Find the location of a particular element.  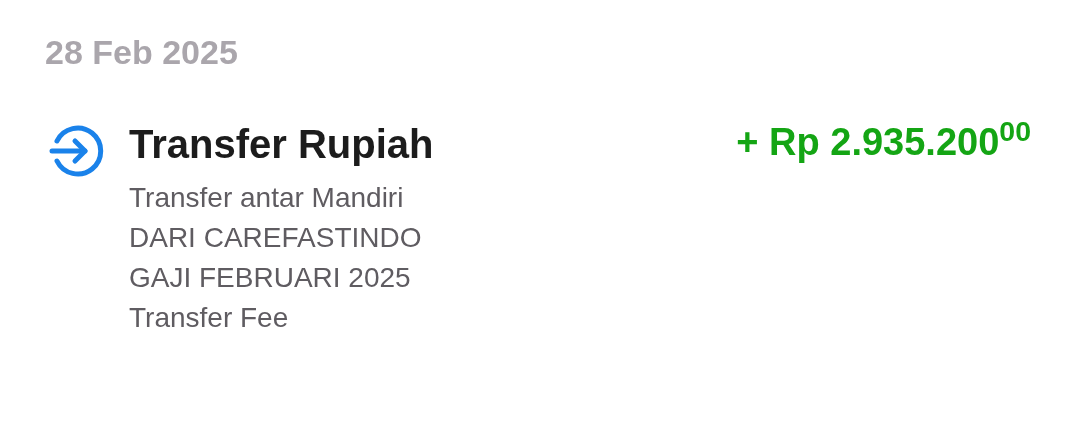

detail-line: Transfer Fee is located at coordinates (209, 318).